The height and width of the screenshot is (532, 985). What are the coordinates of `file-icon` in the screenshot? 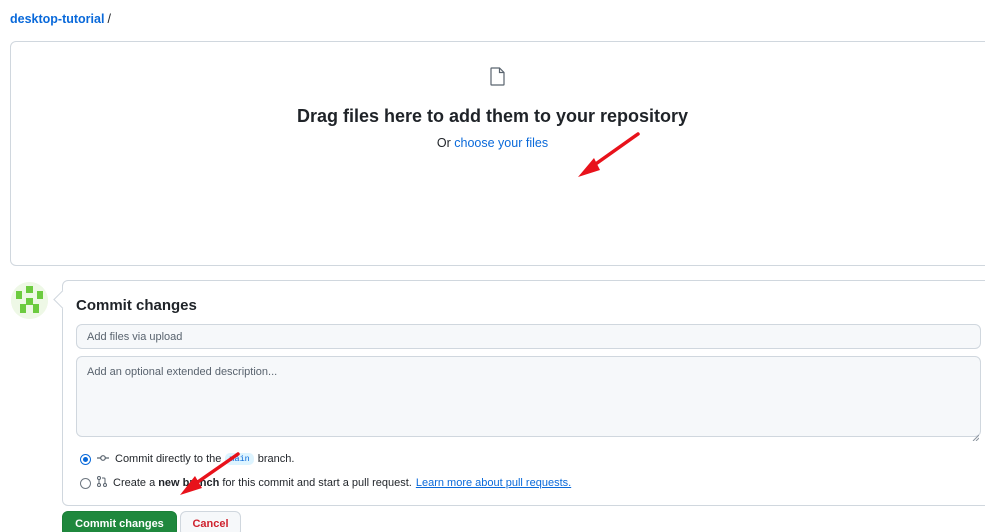 It's located at (497, 79).